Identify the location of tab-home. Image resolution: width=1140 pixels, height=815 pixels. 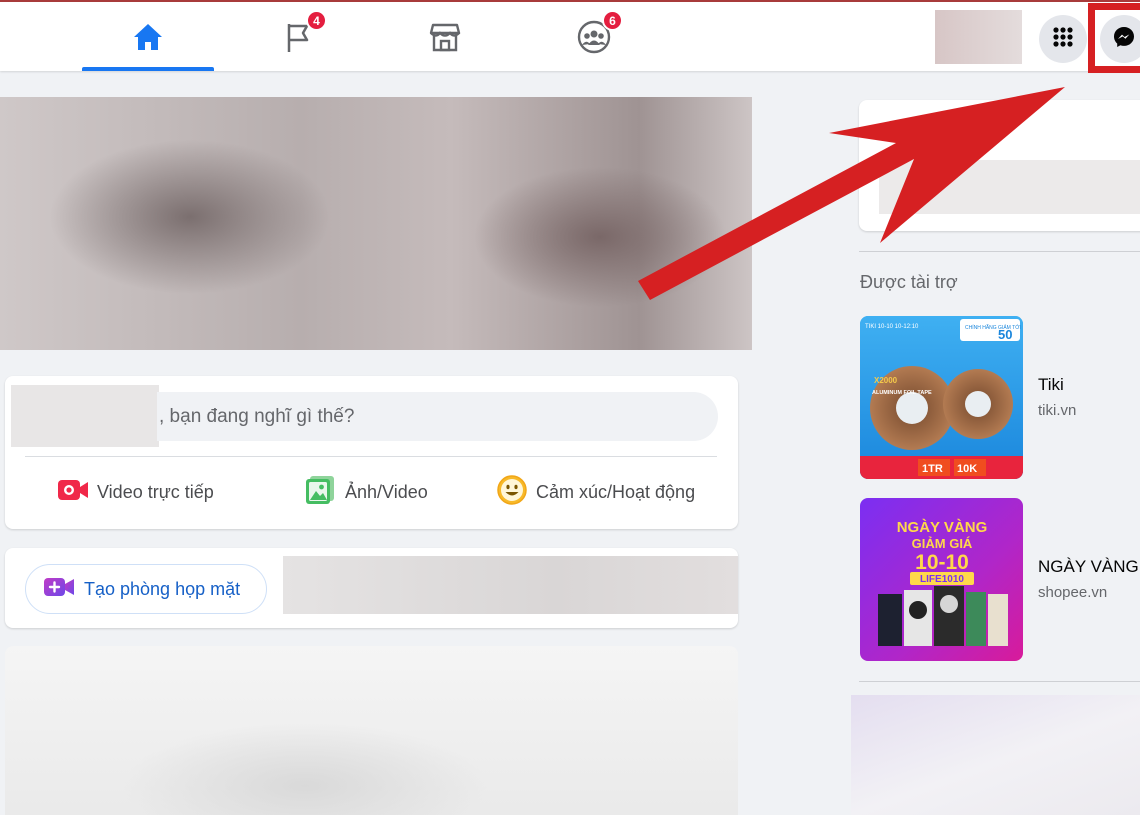
(148, 36).